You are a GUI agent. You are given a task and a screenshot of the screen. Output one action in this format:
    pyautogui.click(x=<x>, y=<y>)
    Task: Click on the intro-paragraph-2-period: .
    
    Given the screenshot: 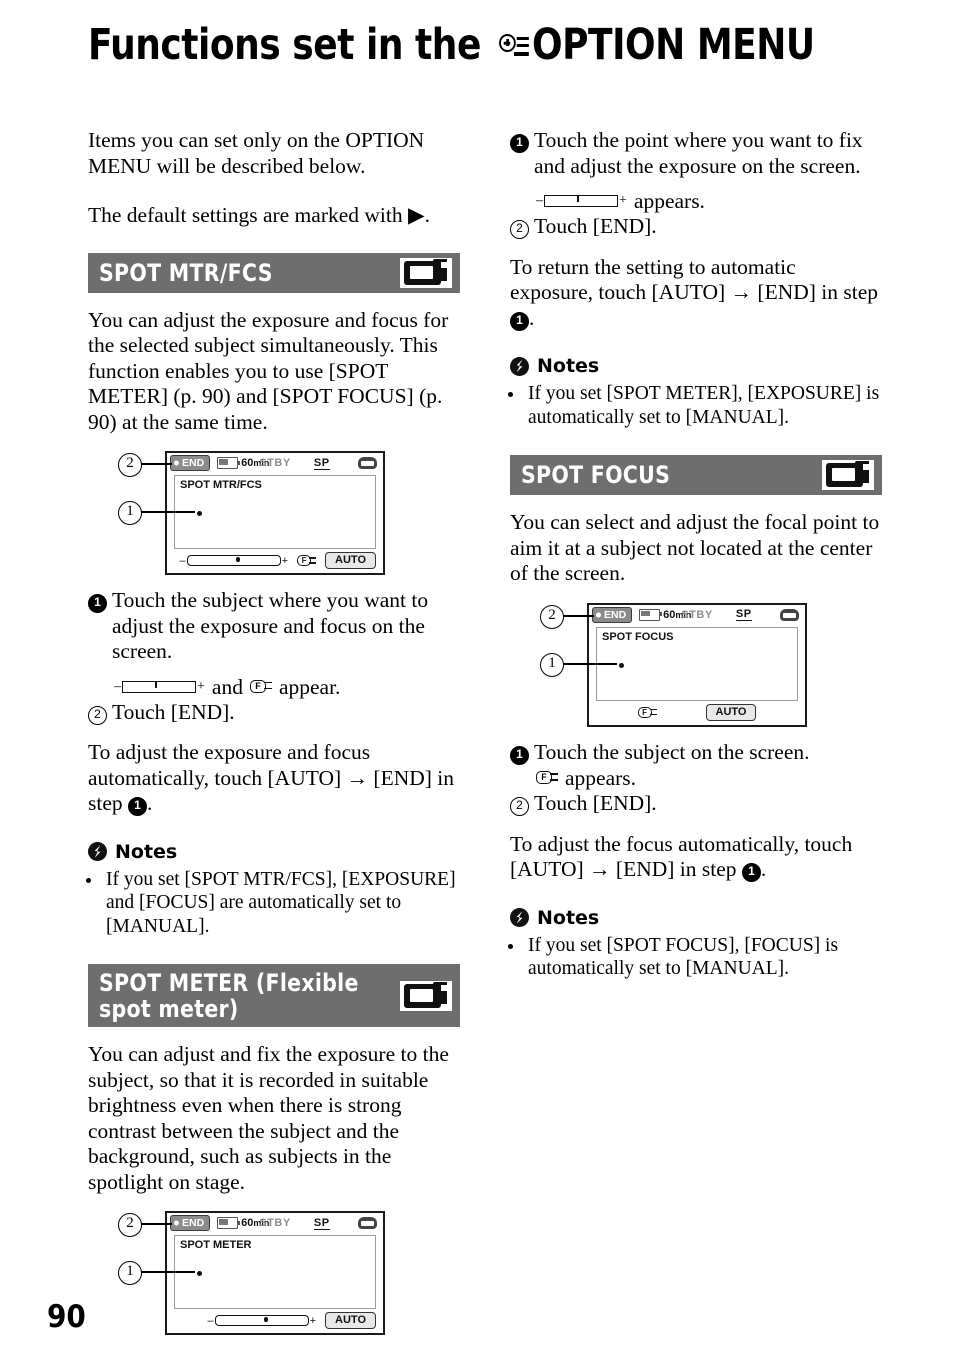 What is the action you would take?
    pyautogui.click(x=427, y=215)
    